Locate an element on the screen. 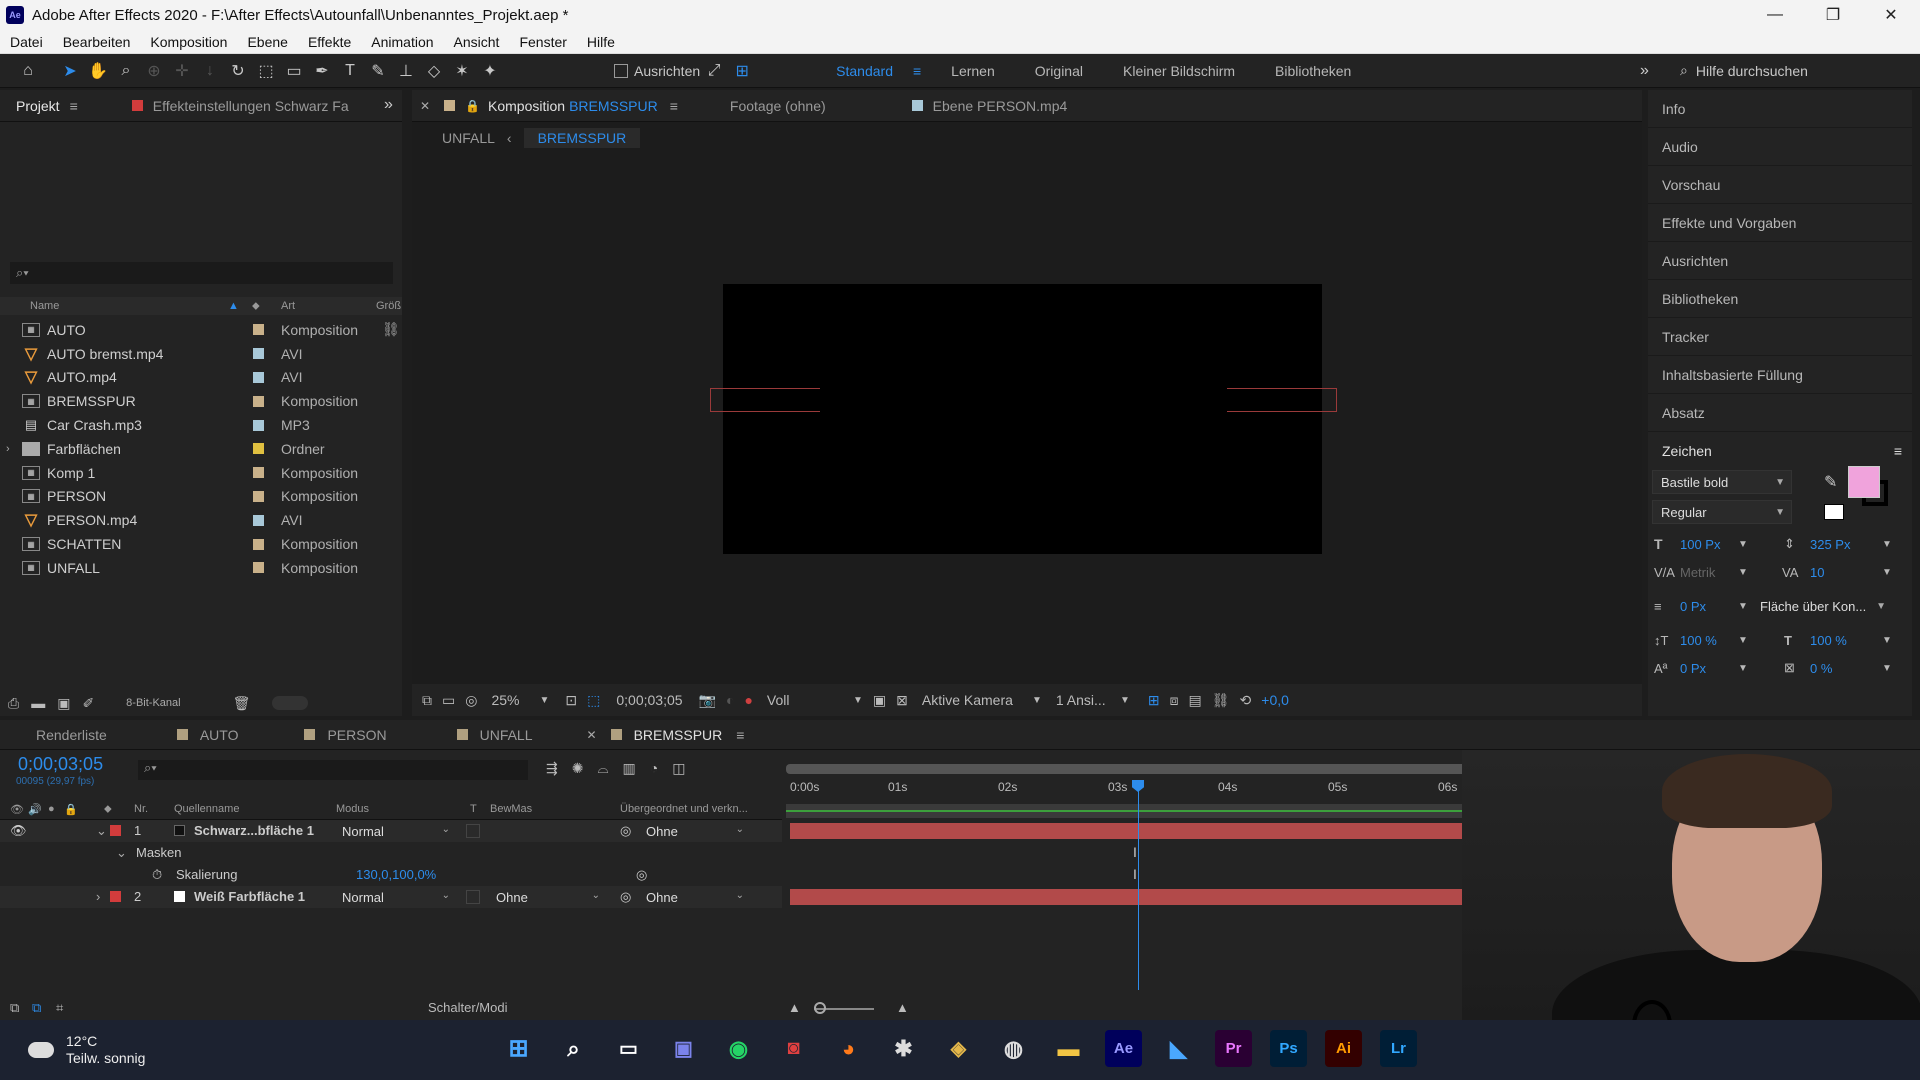 The width and height of the screenshot is (1920, 1080). layer-name: Schwarz...bfläche 1 is located at coordinates (254, 830).